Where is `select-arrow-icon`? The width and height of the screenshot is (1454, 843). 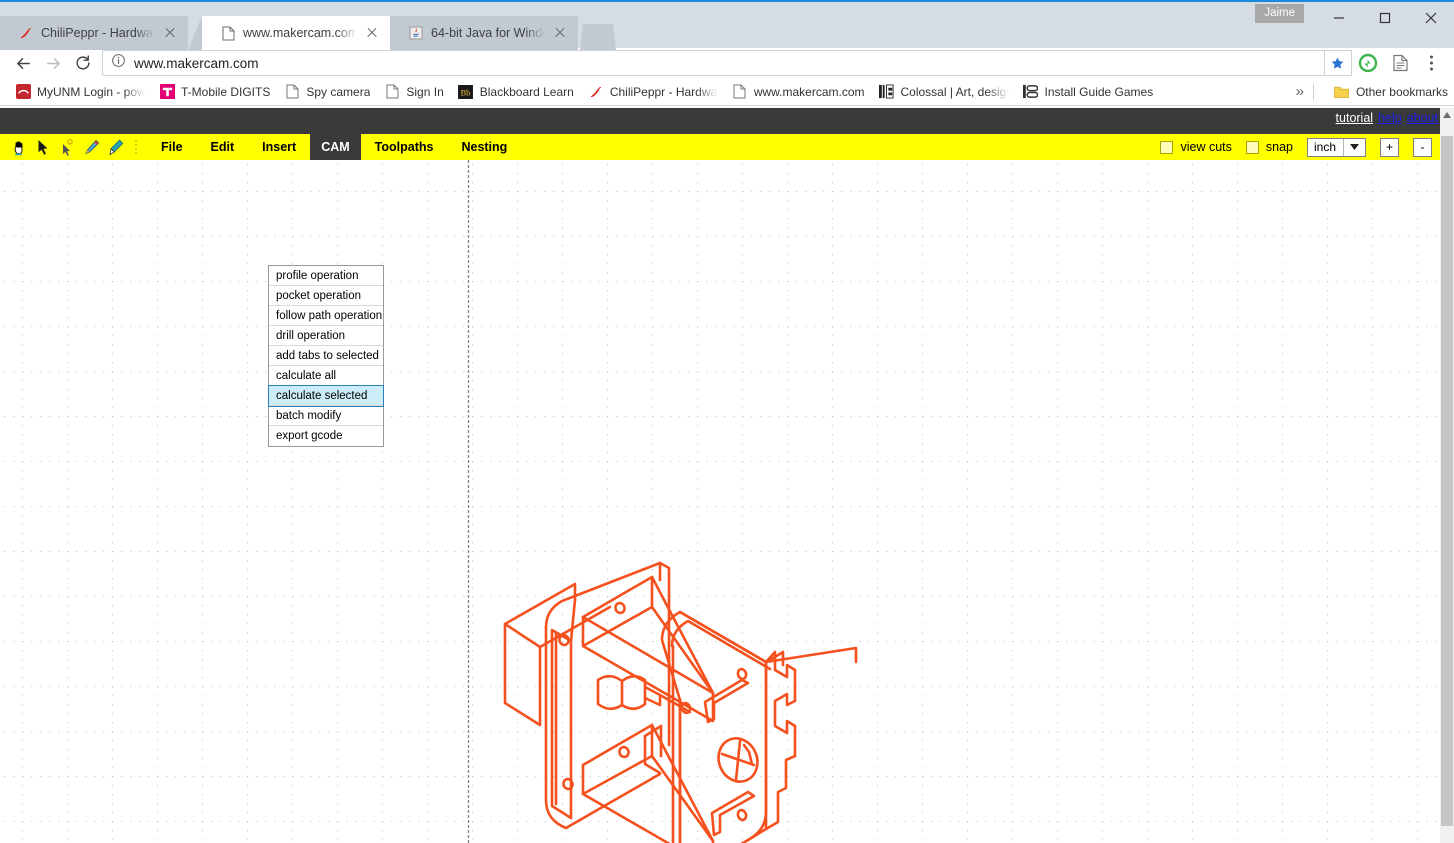
select-arrow-icon is located at coordinates (43, 147).